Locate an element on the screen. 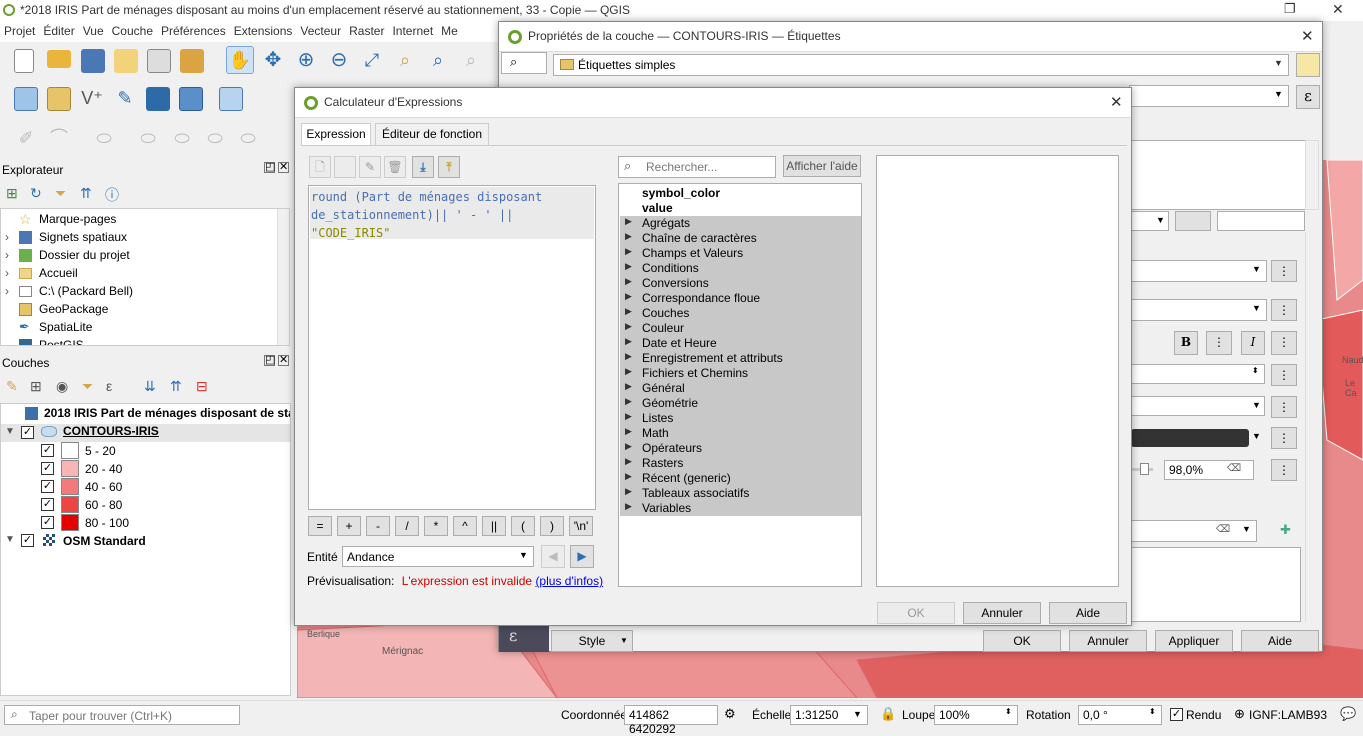 Image resolution: width=1363 pixels, height=736 pixels. legend-class-row: ✓ 60 - 80 is located at coordinates (101, 505).